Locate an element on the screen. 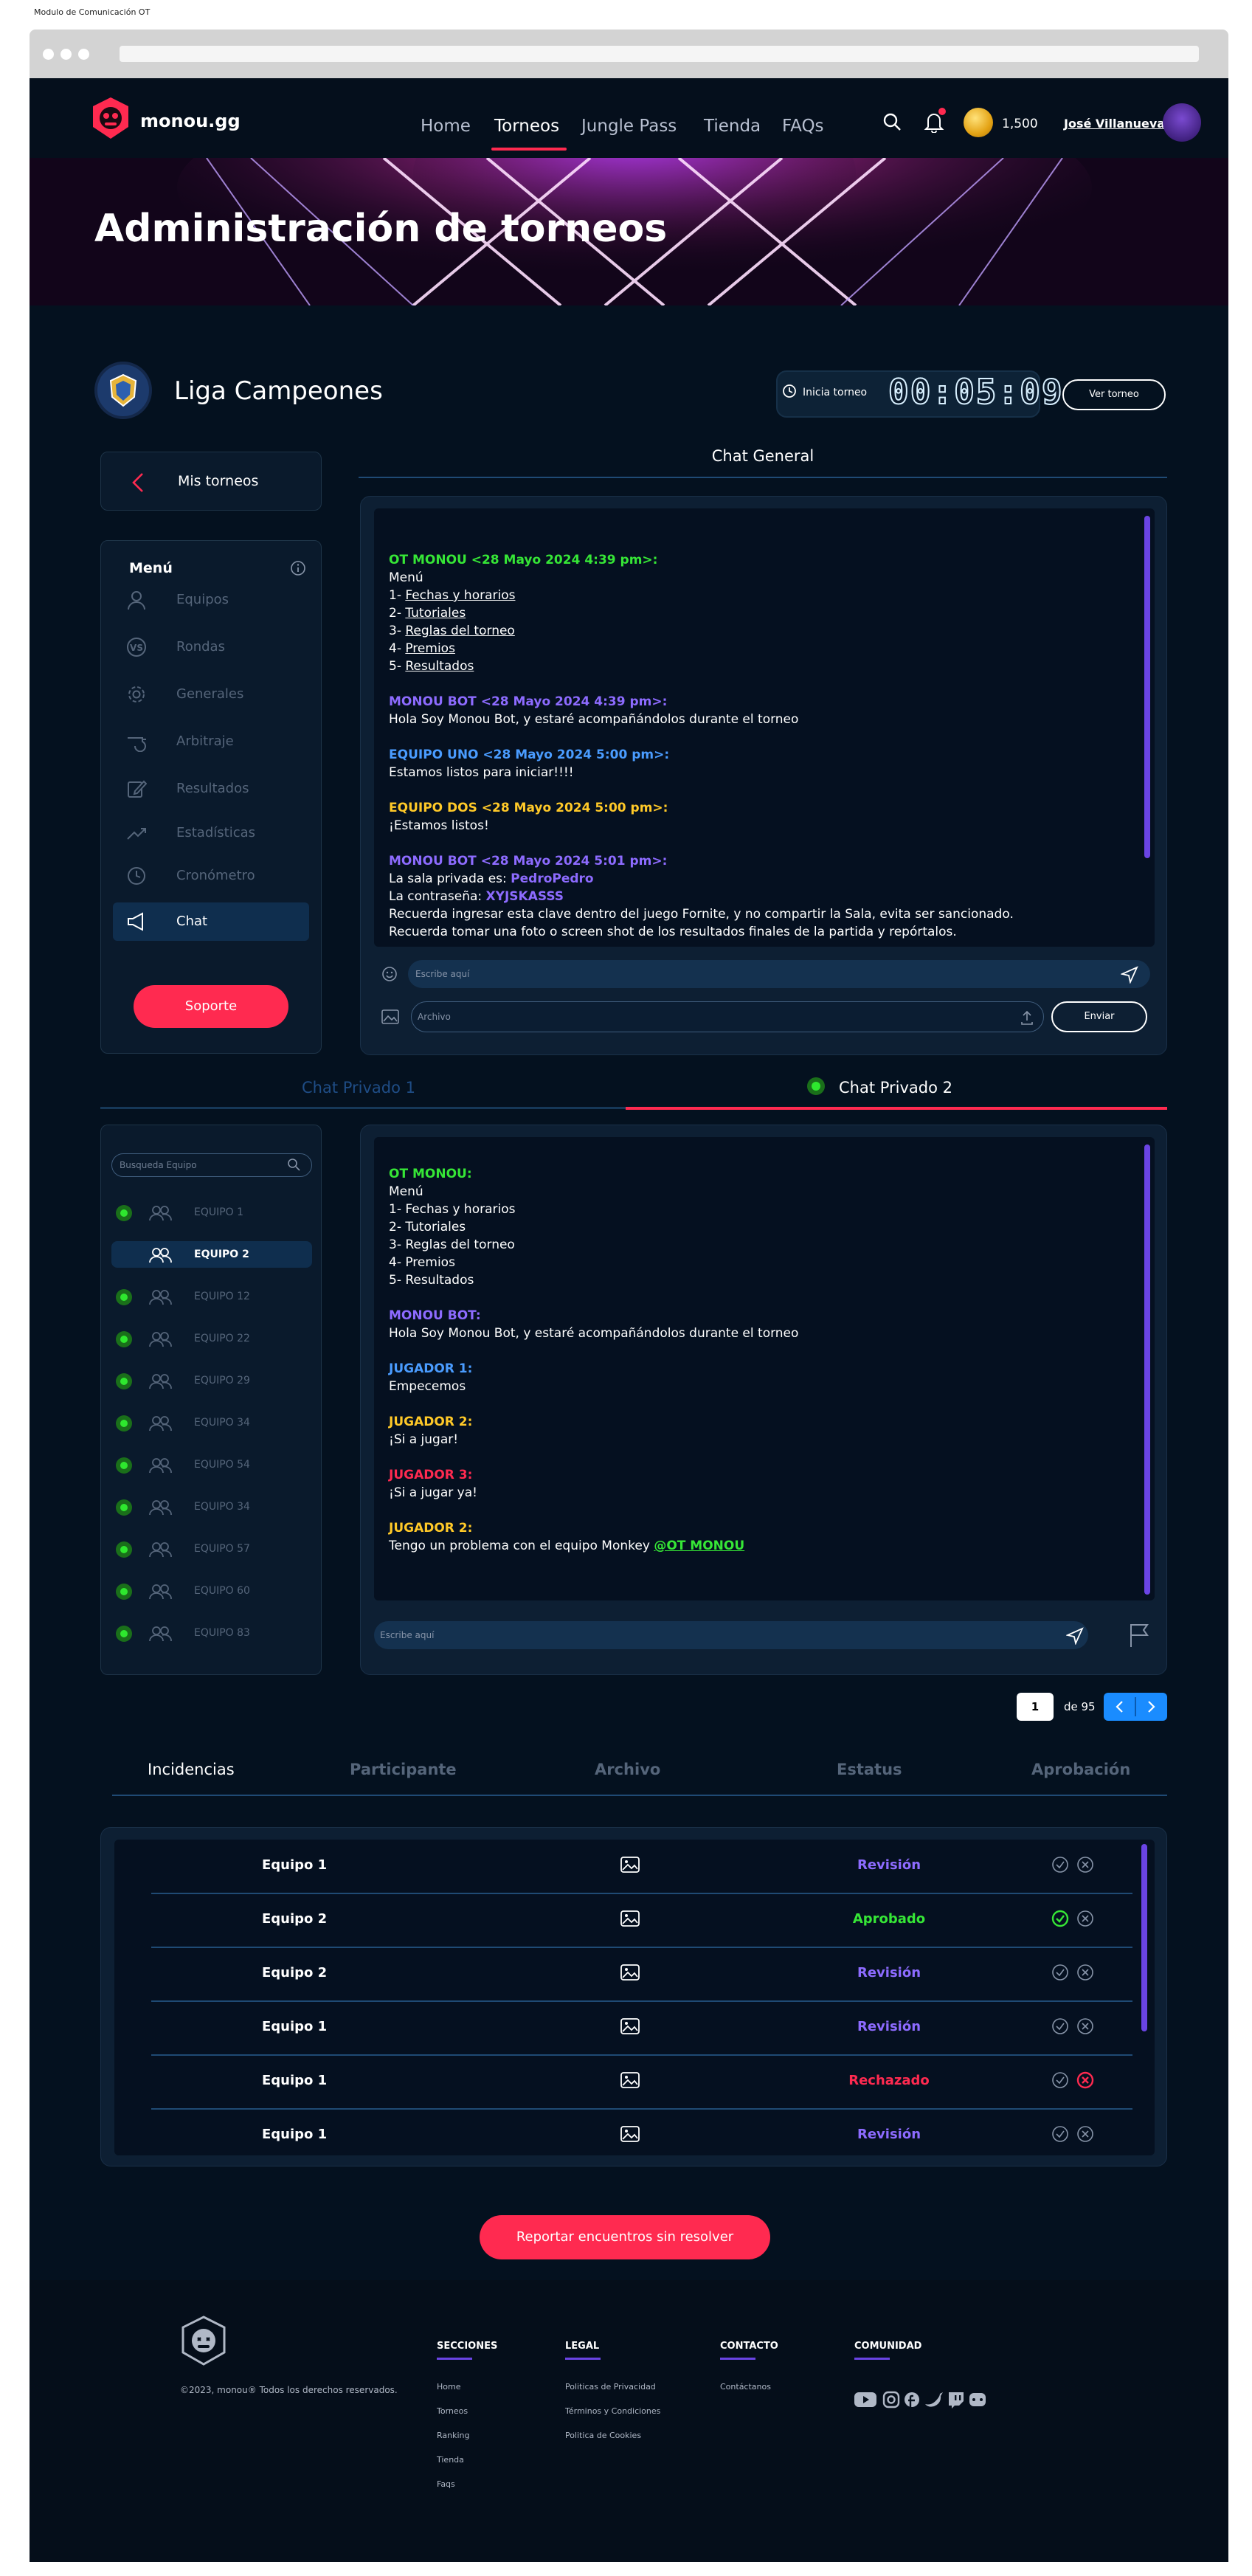 This screenshot has width=1252, height=2576. page-number-input: 1 is located at coordinates (1035, 1707).